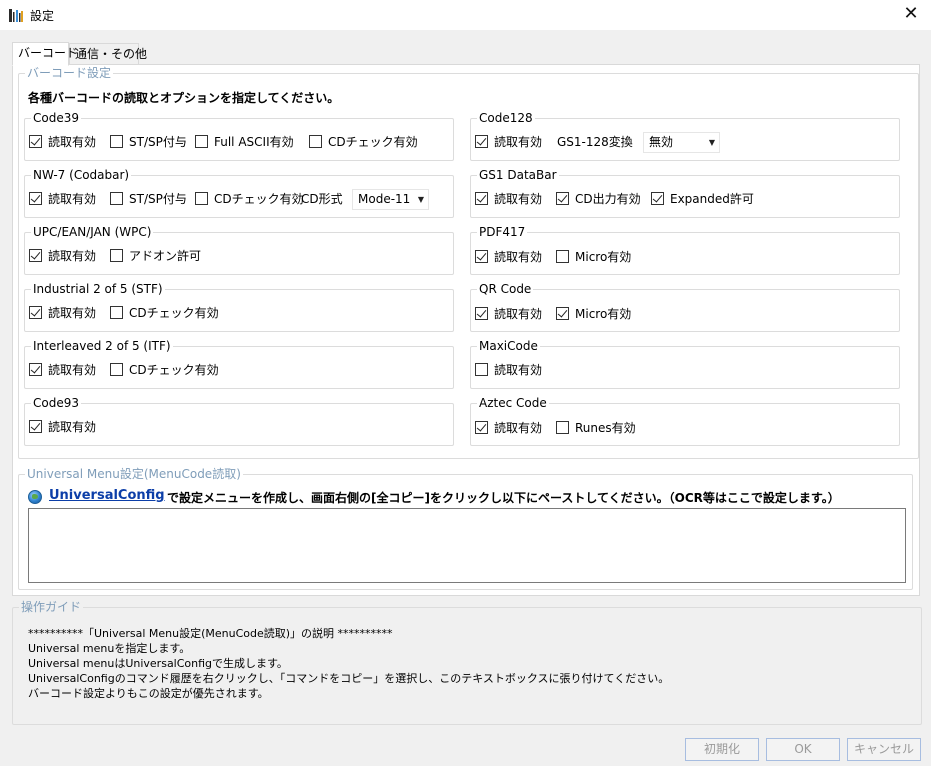 This screenshot has height=766, width=931. Describe the element at coordinates (911, 15) in the screenshot. I see `close-icon: ✕` at that location.